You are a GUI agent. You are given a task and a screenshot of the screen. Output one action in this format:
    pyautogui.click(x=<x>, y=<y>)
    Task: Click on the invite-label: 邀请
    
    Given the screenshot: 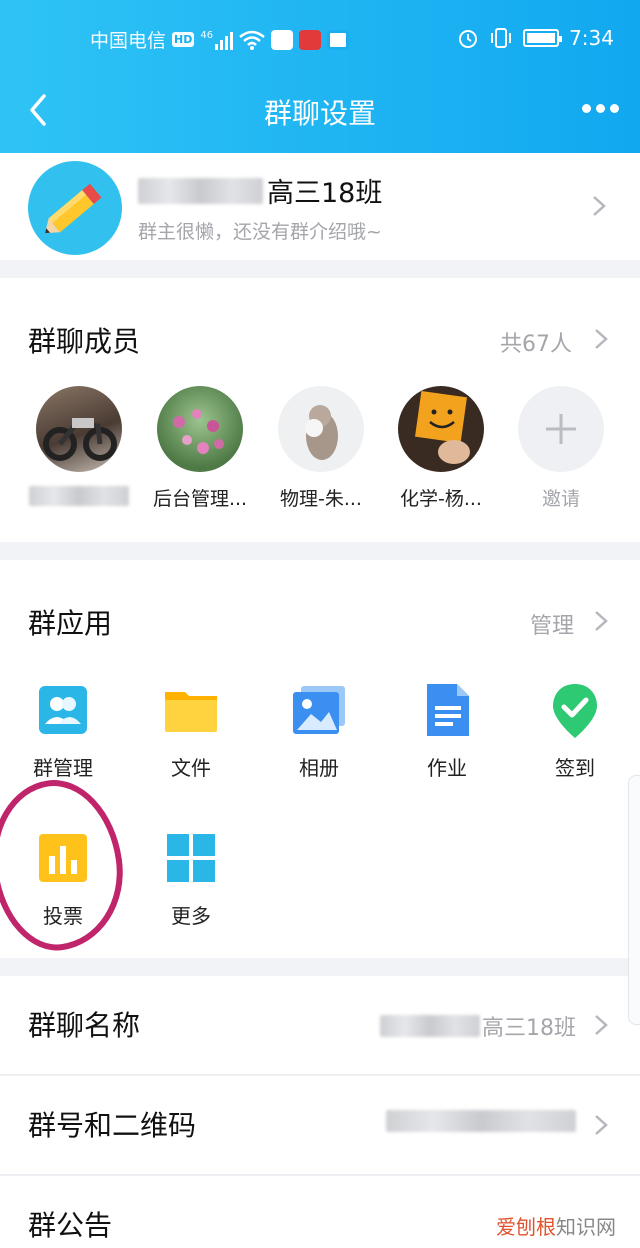 What is the action you would take?
    pyautogui.click(x=560, y=499)
    